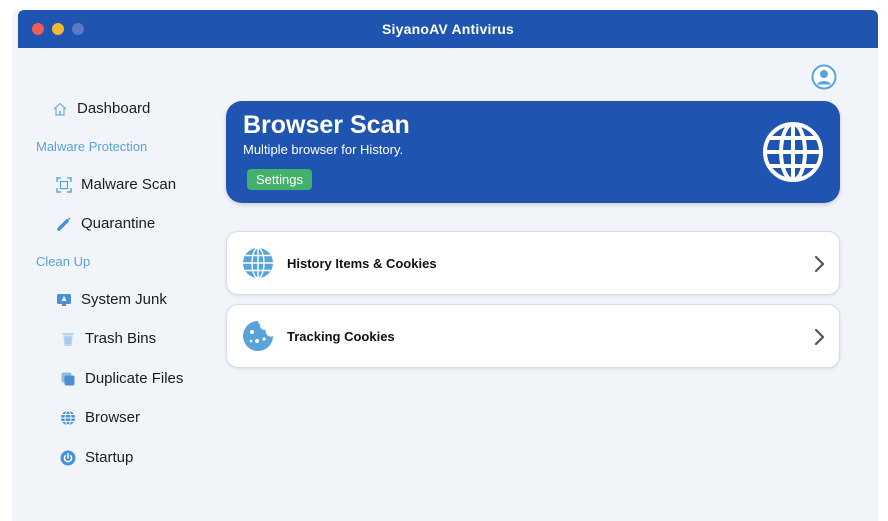  What do you see at coordinates (109, 457) in the screenshot?
I see `sidebar-item-label: Startup` at bounding box center [109, 457].